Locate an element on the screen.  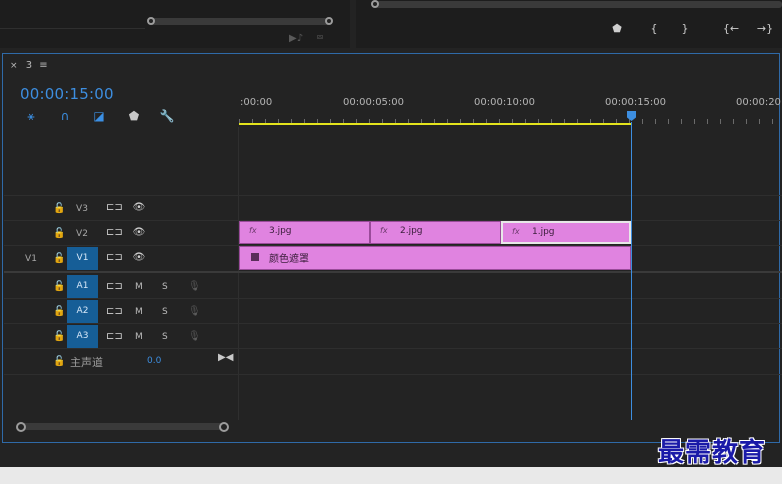
snap-icon: ∩ is located at coordinates (65, 116).